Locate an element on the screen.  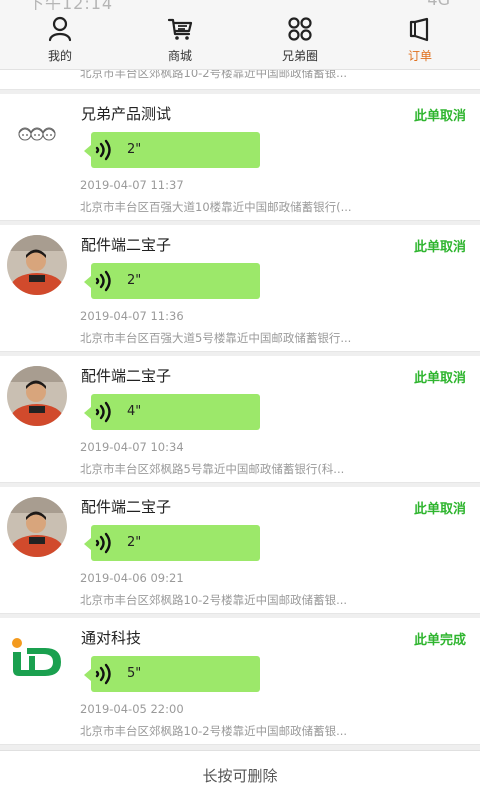
tab-bar: 我的 商城 兄弟圈 订单 is located at coordinates (240, 40).